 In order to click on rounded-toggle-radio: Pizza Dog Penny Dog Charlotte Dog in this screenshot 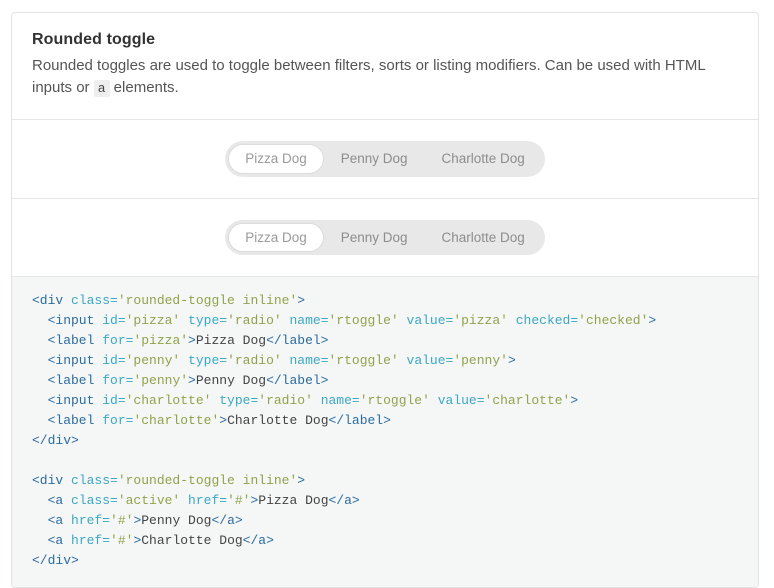, I will do `click(385, 159)`.